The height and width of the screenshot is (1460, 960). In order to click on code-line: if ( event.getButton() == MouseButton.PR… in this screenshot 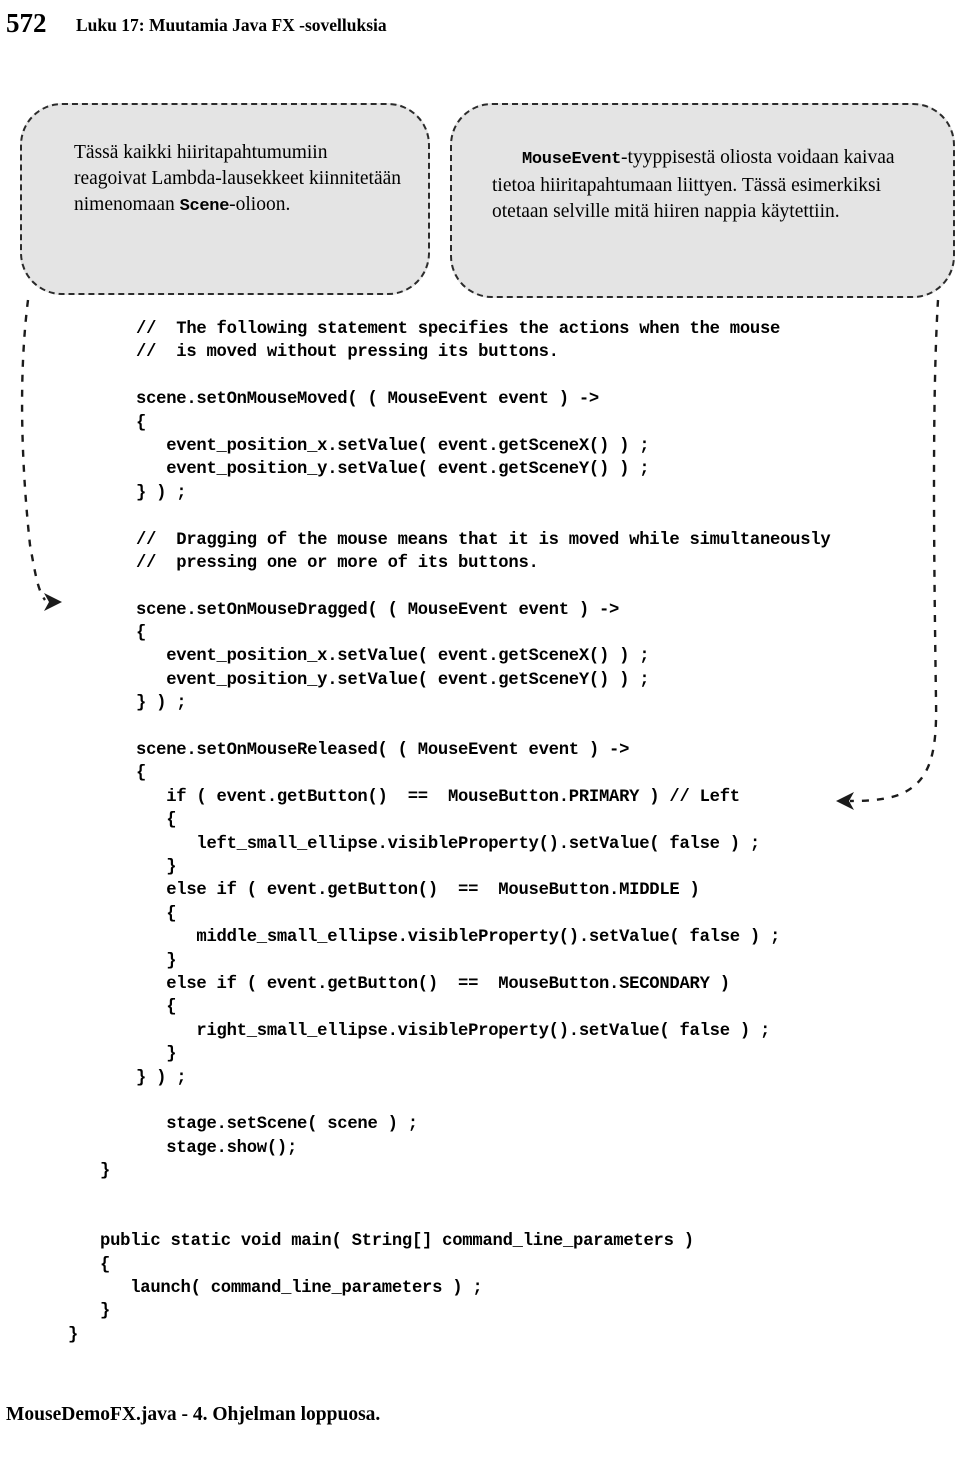, I will do `click(438, 797)`.